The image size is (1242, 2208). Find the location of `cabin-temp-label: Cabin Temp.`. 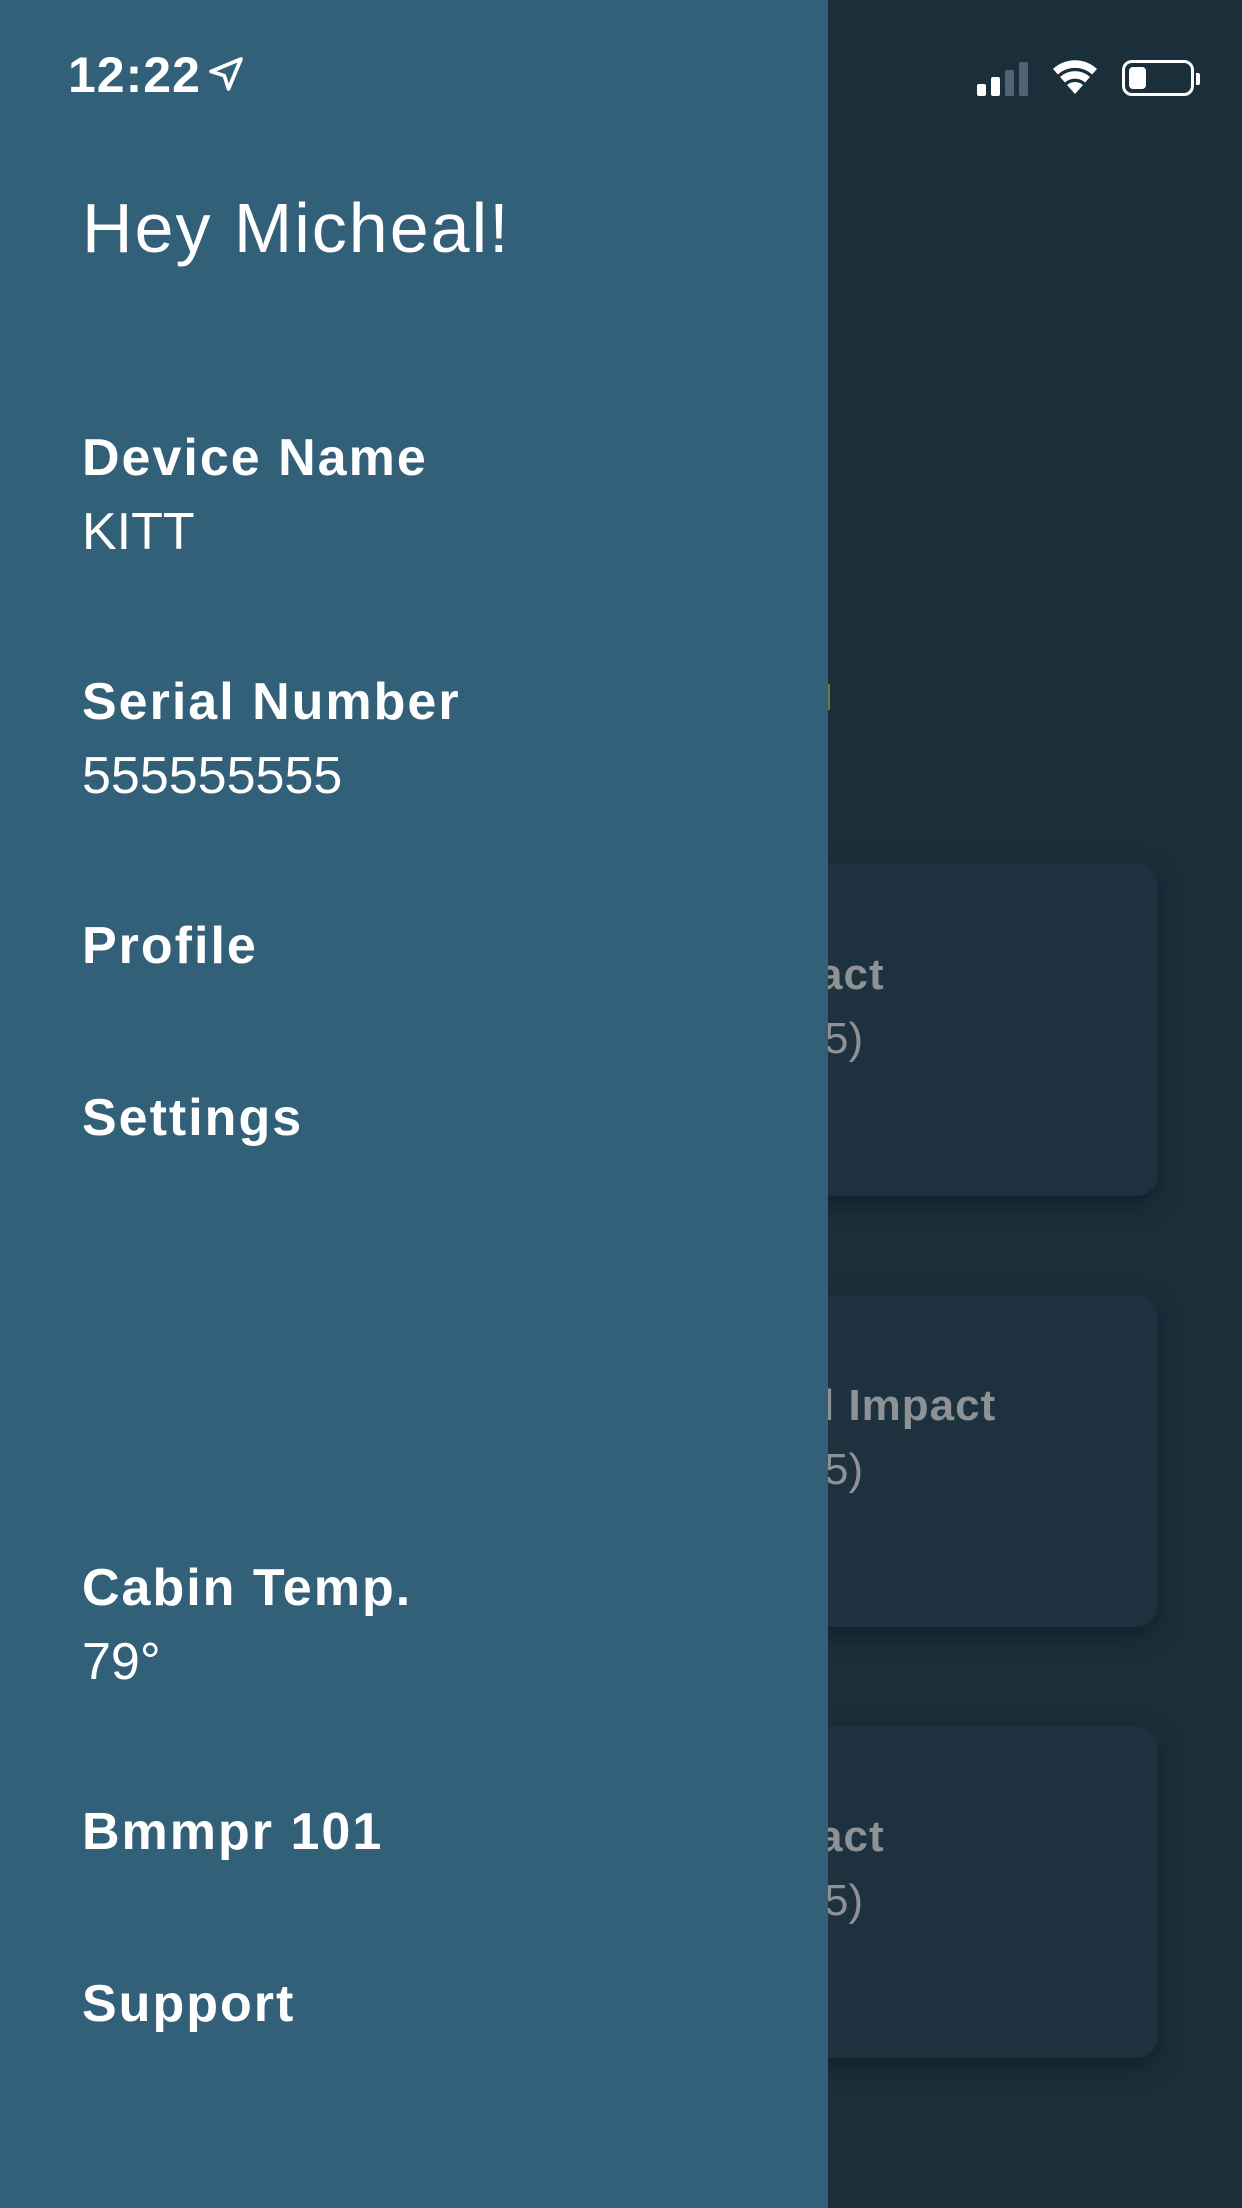

cabin-temp-label: Cabin Temp. is located at coordinates (247, 1588).